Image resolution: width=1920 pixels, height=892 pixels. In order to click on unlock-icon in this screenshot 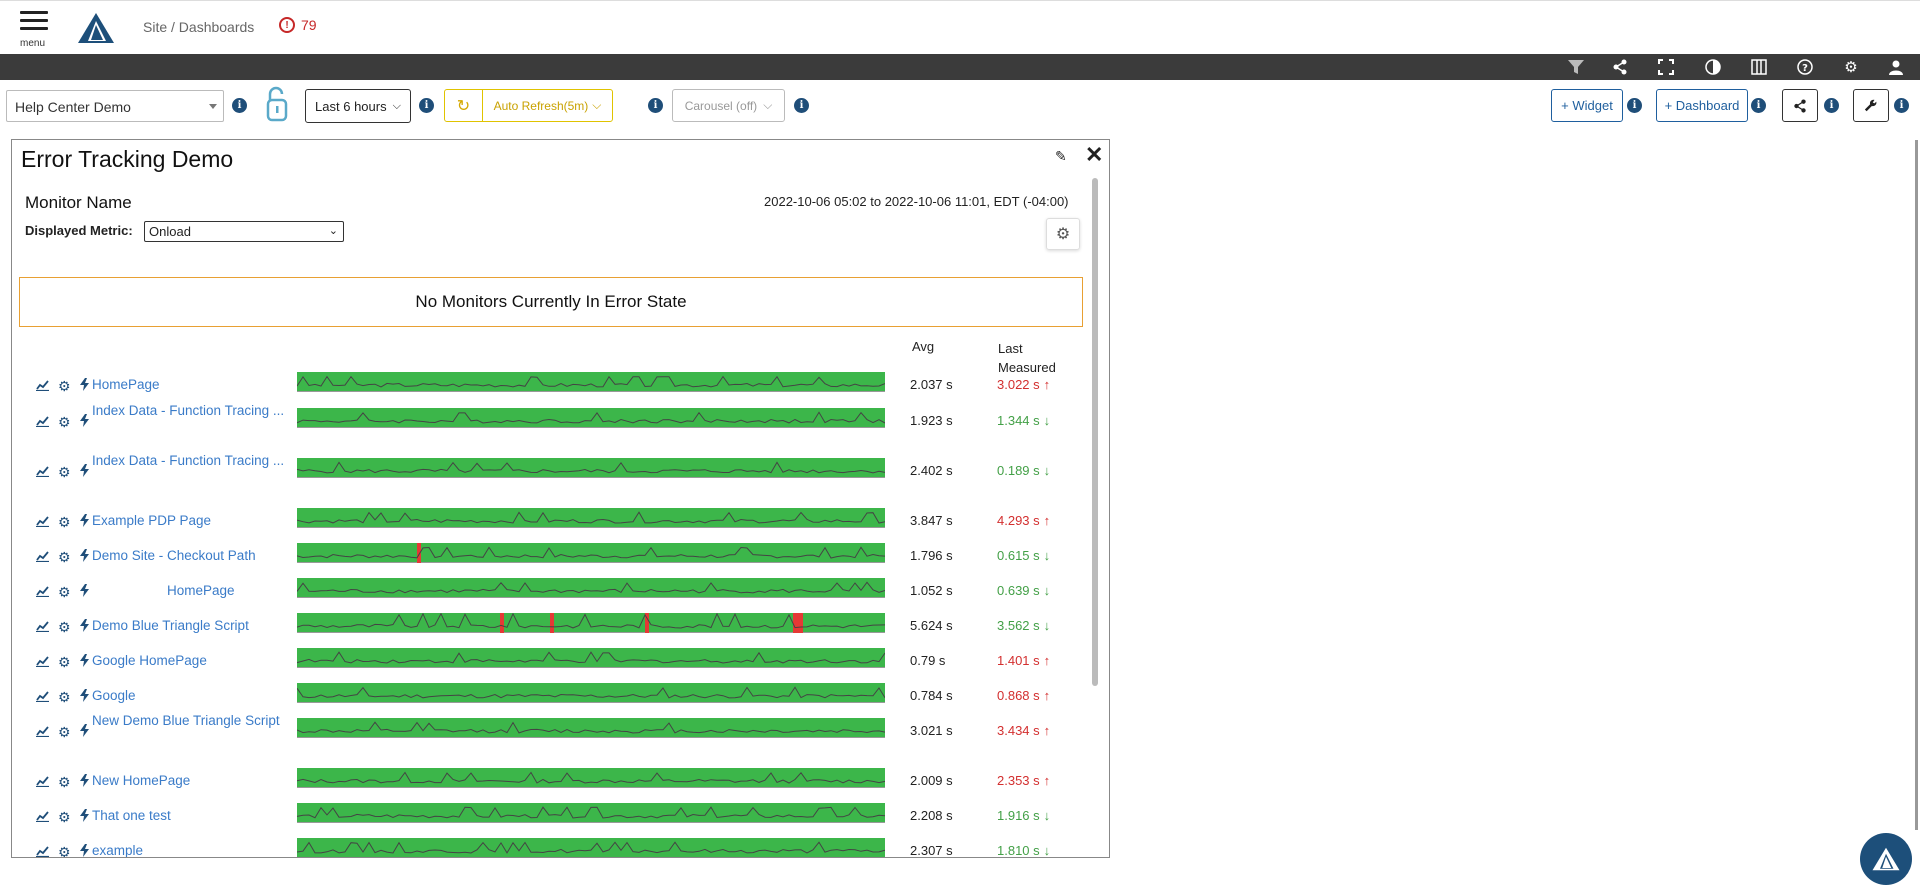, I will do `click(277, 104)`.